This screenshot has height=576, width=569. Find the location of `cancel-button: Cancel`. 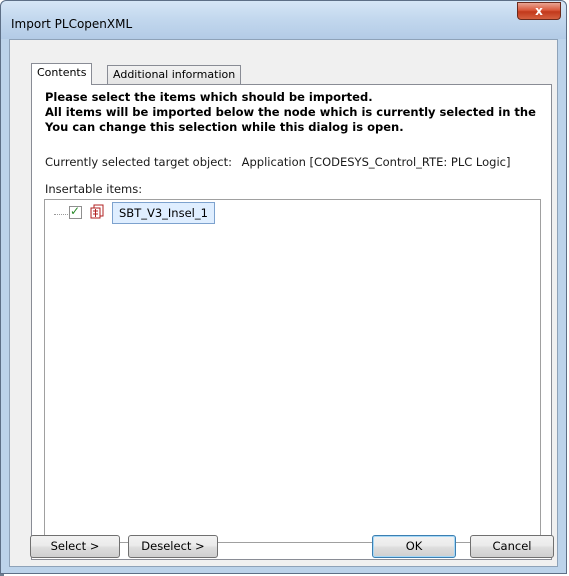

cancel-button: Cancel is located at coordinates (512, 546).